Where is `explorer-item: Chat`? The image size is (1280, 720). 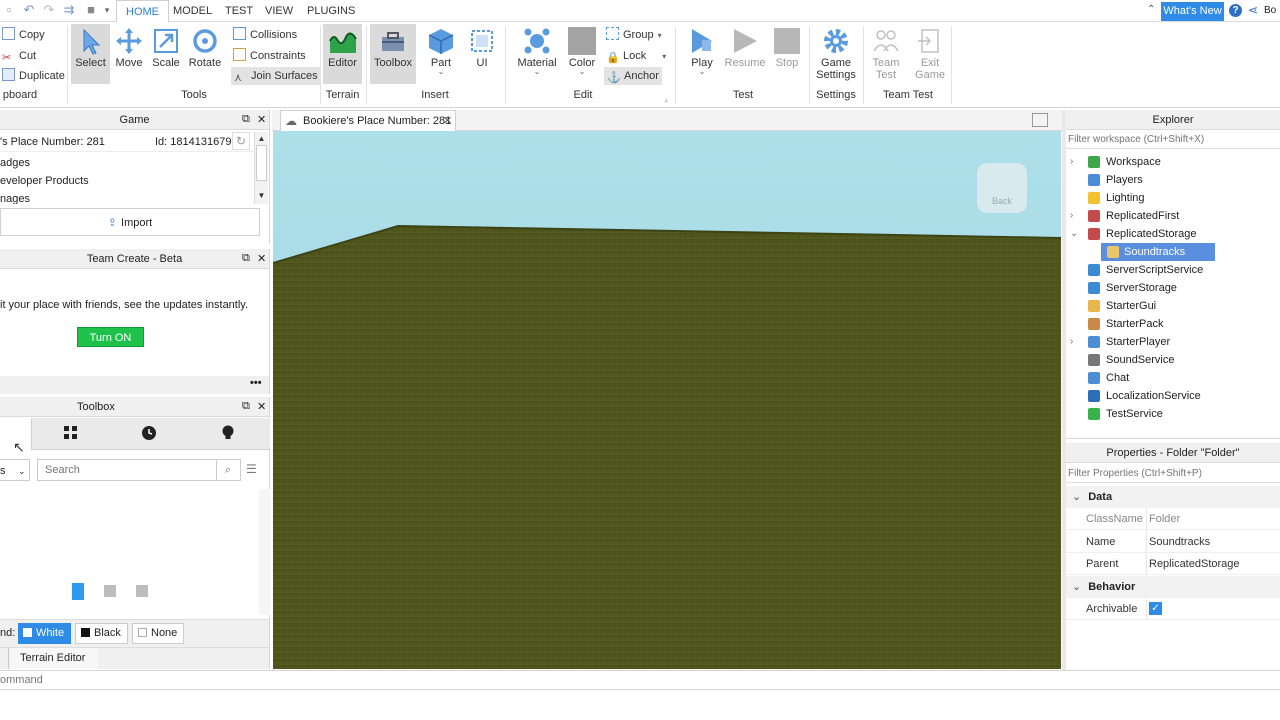
explorer-item: Chat is located at coordinates (1173, 378).